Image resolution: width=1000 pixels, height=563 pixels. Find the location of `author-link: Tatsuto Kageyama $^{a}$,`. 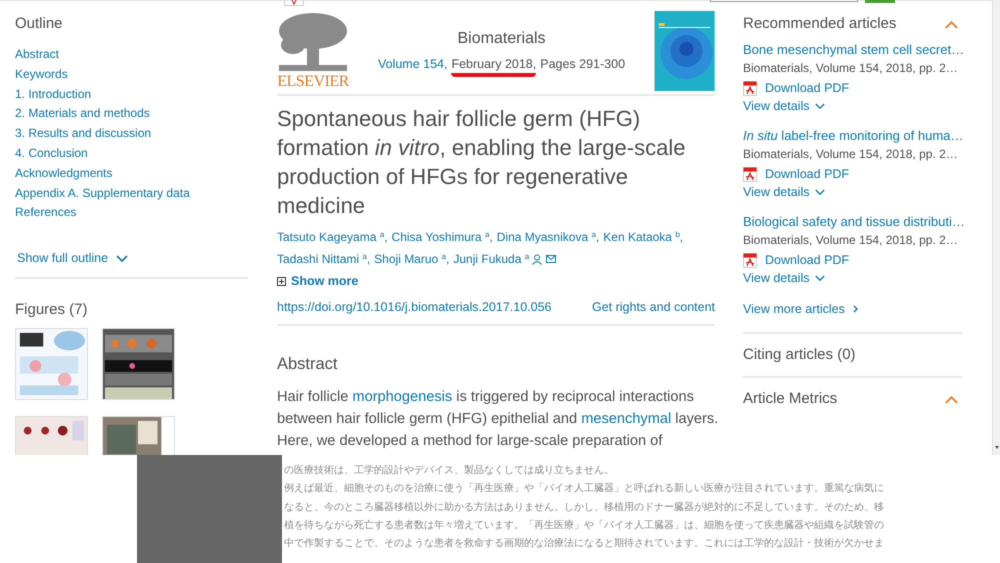

author-link: Tatsuto Kageyama $^{a}$, is located at coordinates (332, 237).